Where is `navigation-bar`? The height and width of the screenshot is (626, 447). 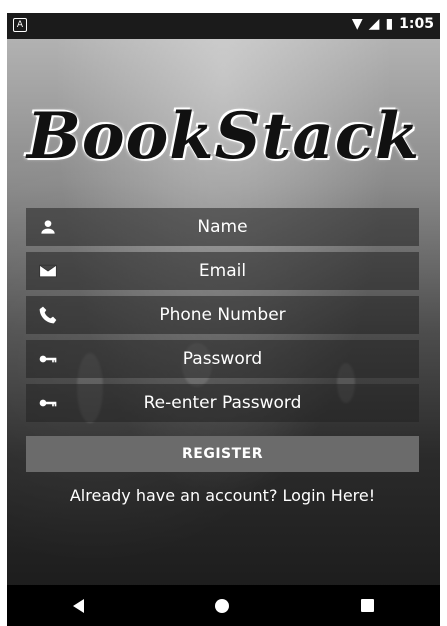
navigation-bar is located at coordinates (223, 605).